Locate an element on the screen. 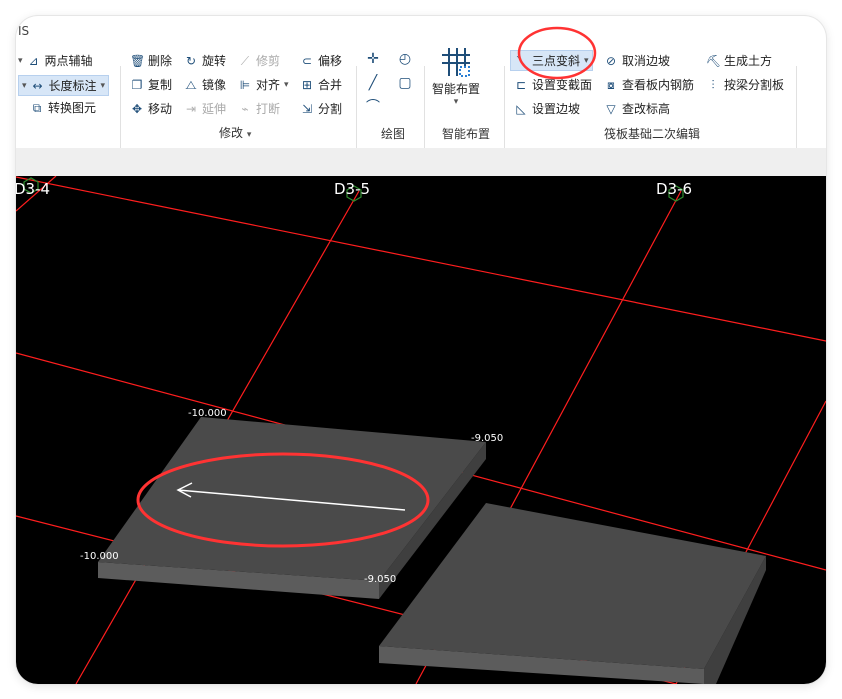 This screenshot has width=842, height=699. dimension-icon: ↔ is located at coordinates (37, 85).